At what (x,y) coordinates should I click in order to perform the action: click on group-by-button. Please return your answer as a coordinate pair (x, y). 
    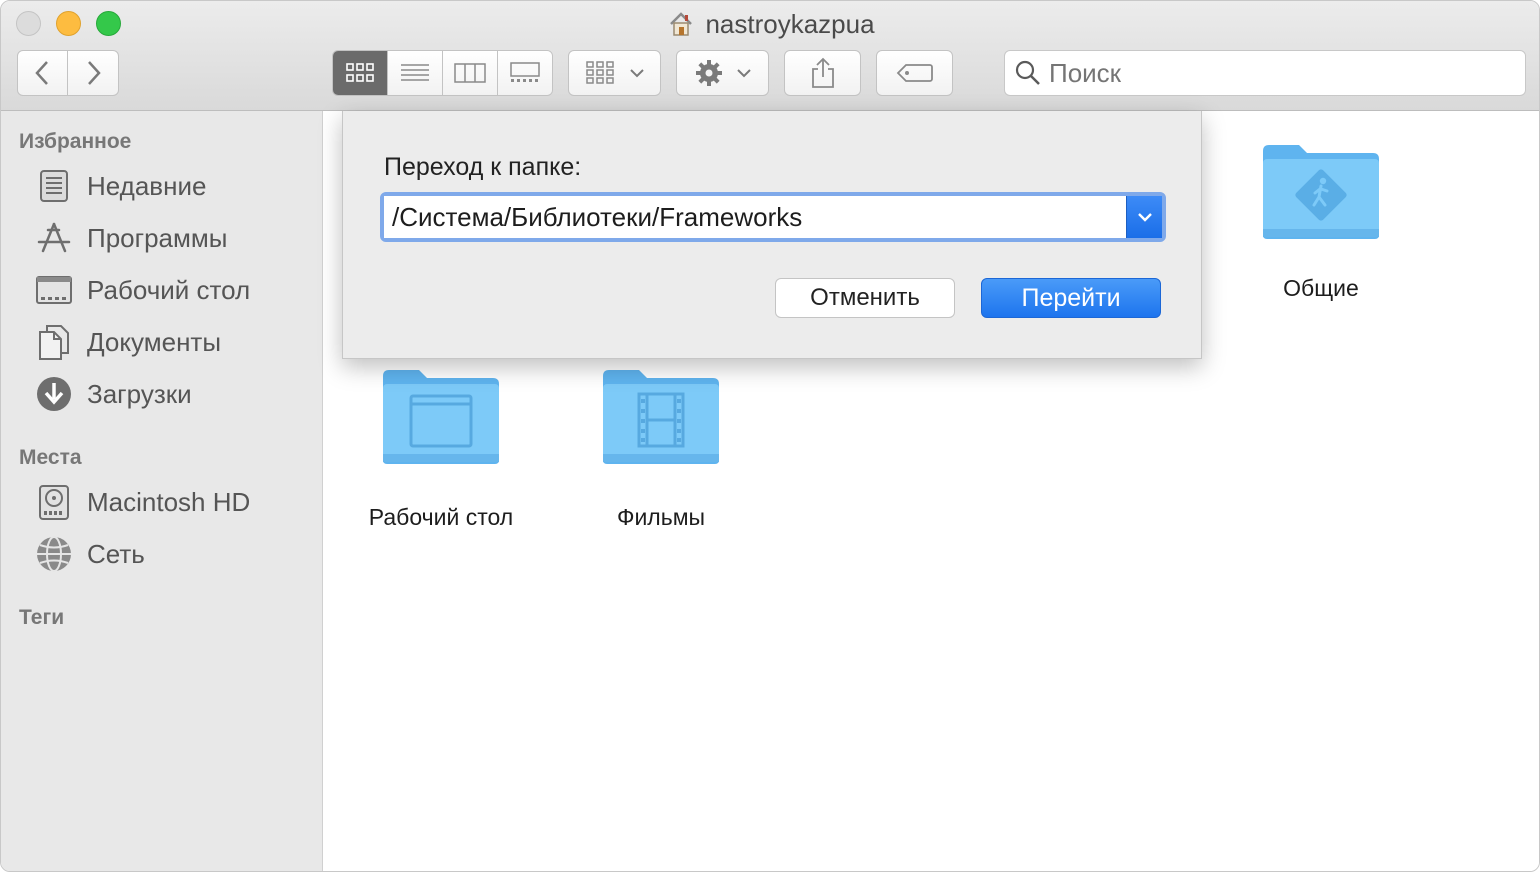
    Looking at the image, I should click on (614, 73).